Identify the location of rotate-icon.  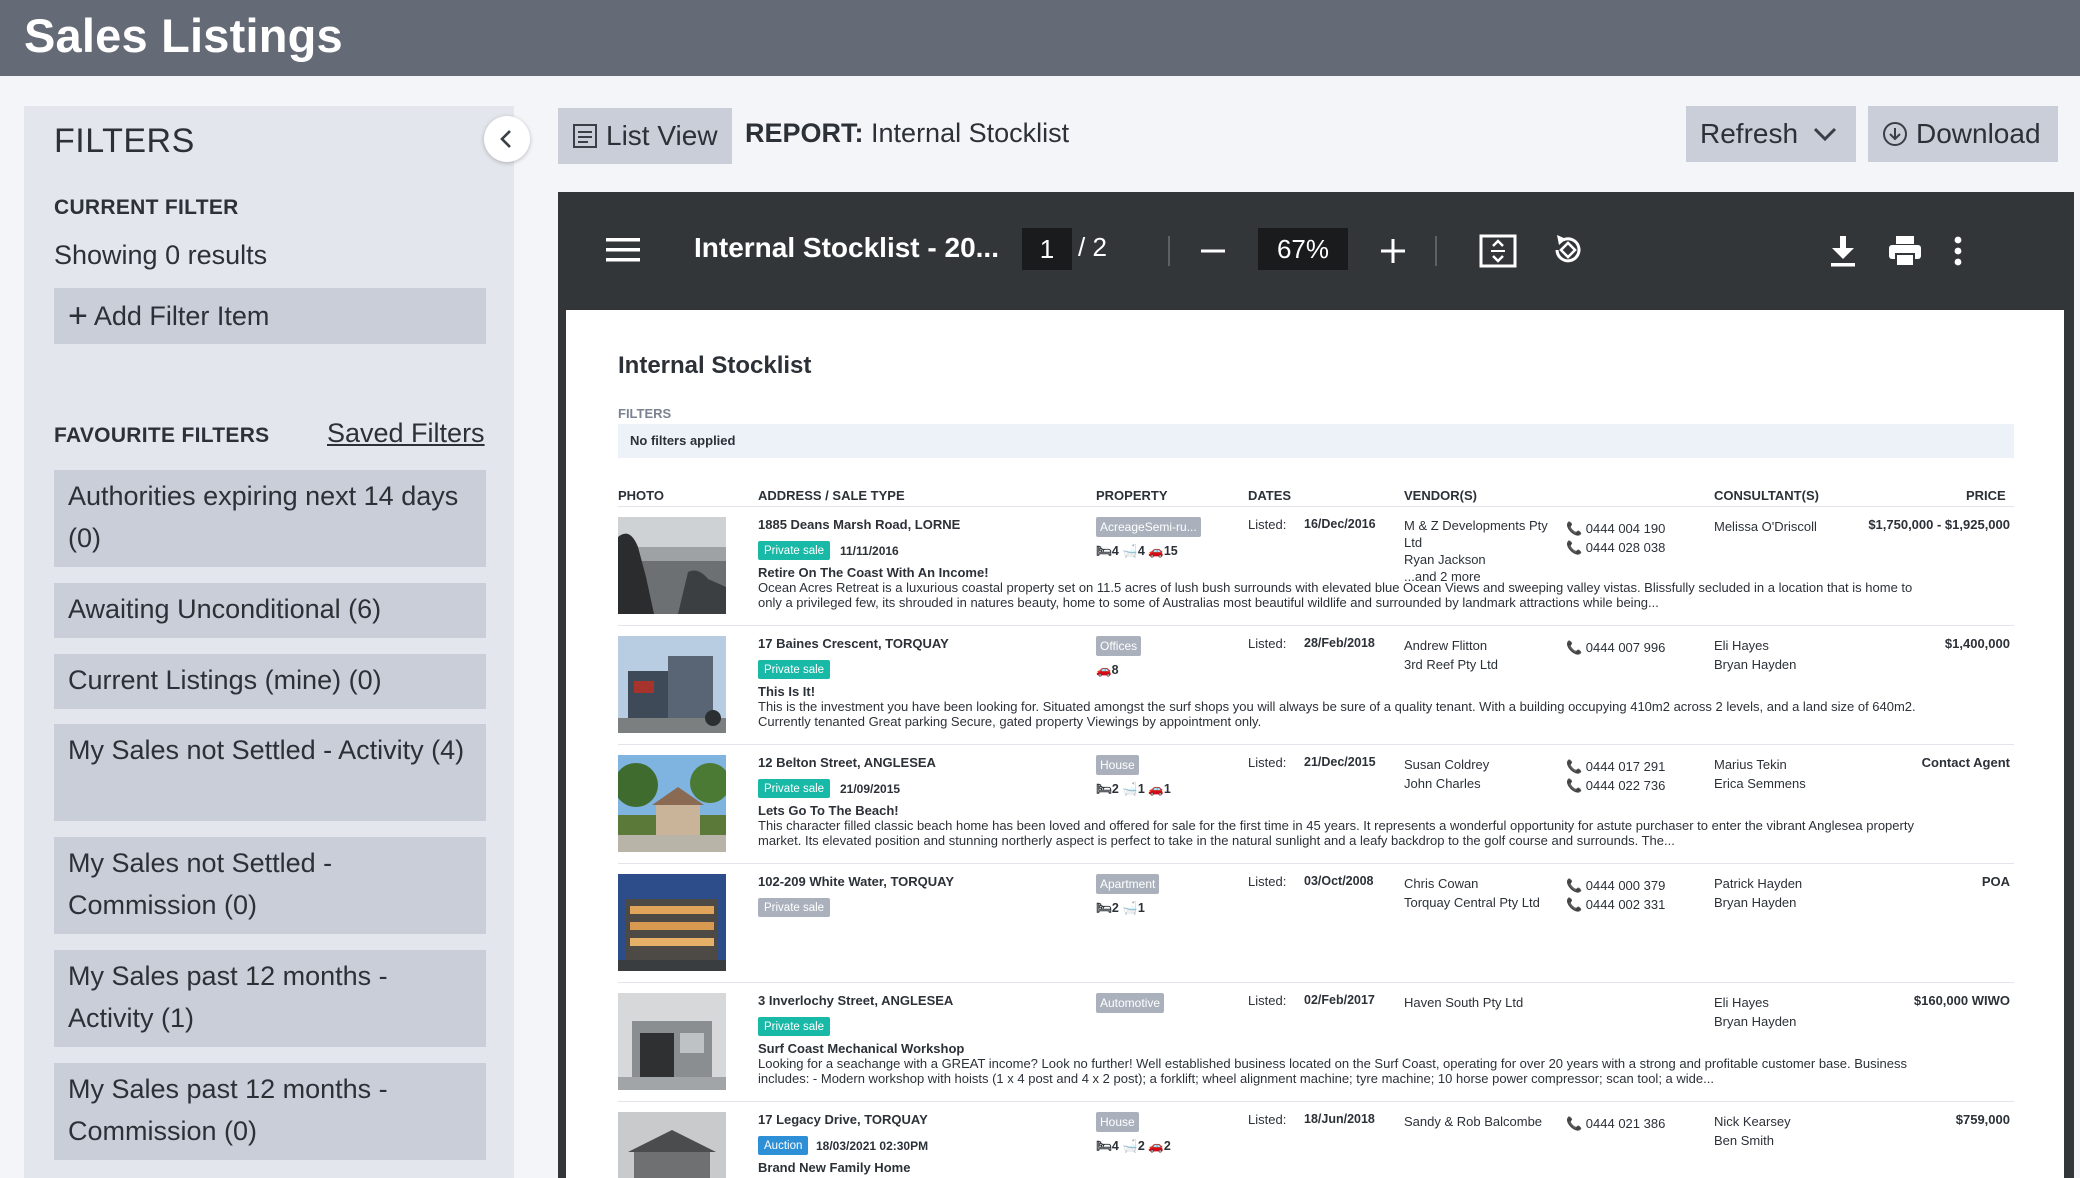
(1568, 250).